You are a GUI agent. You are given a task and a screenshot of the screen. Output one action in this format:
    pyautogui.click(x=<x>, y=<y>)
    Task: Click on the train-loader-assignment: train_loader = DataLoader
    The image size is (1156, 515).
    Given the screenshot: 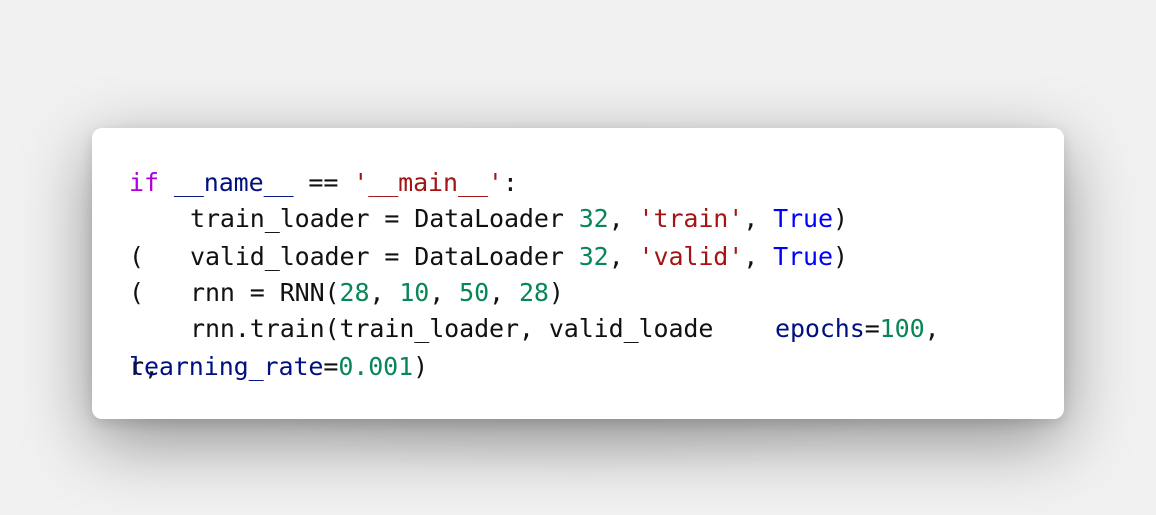 What is the action you would take?
    pyautogui.click(x=384, y=218)
    